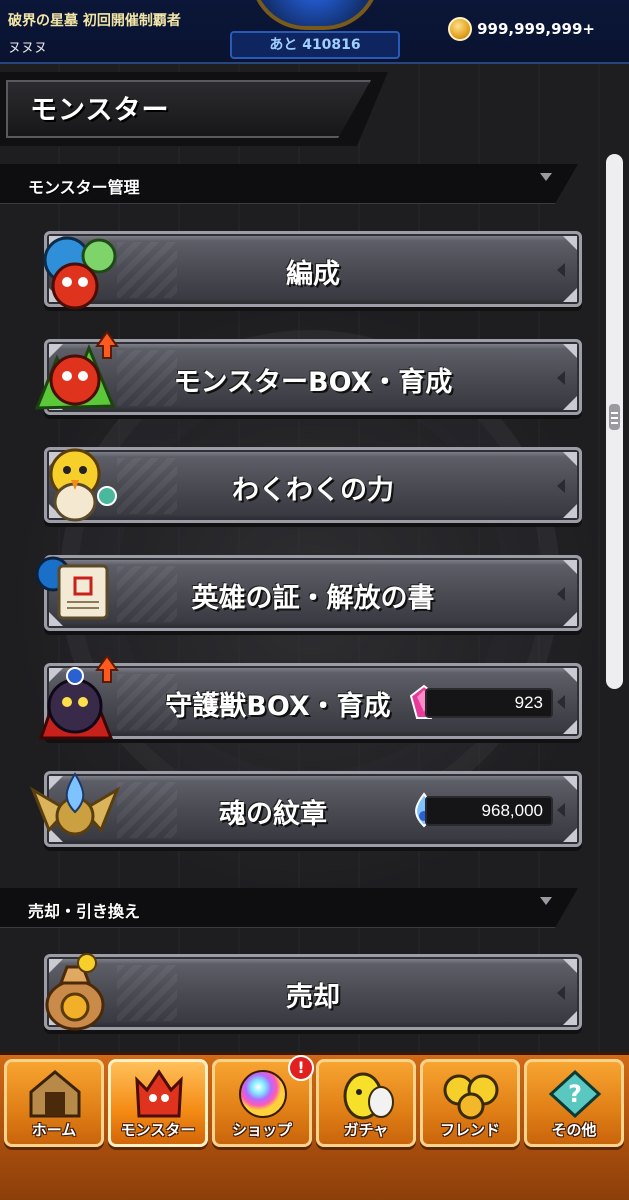 Image resolution: width=629 pixels, height=1200 pixels. Describe the element at coordinates (263, 1094) in the screenshot. I see `rainbow-orb-icon` at that location.